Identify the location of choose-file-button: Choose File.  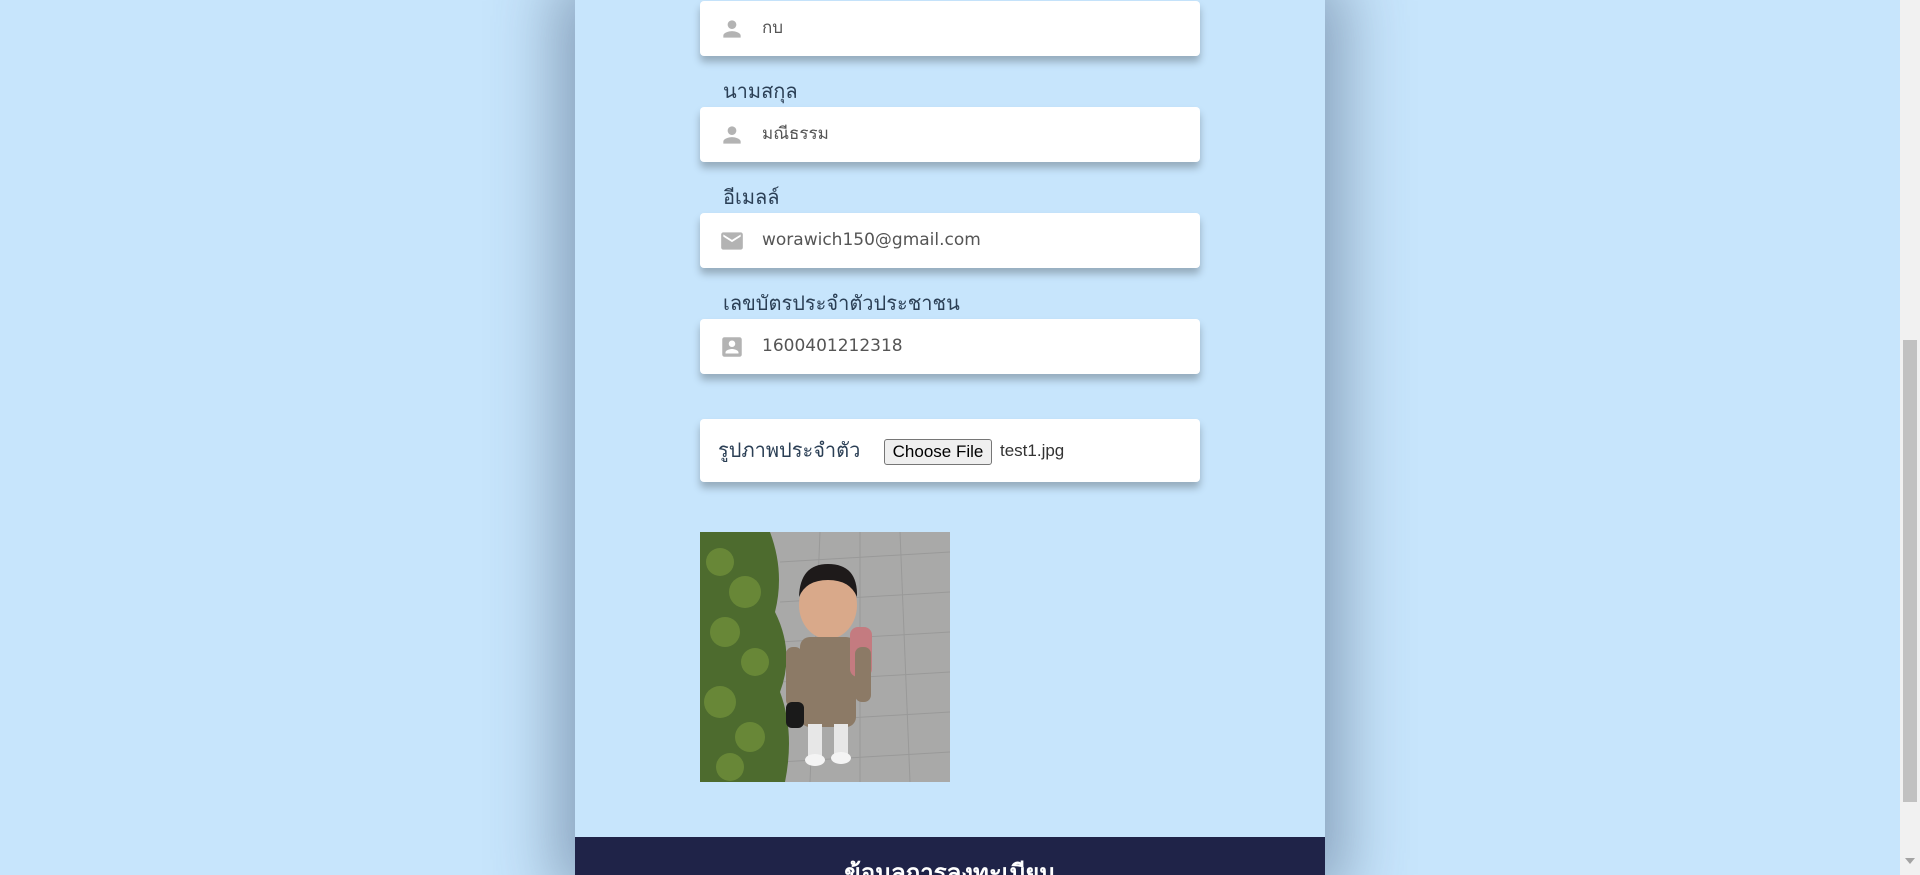
(938, 452).